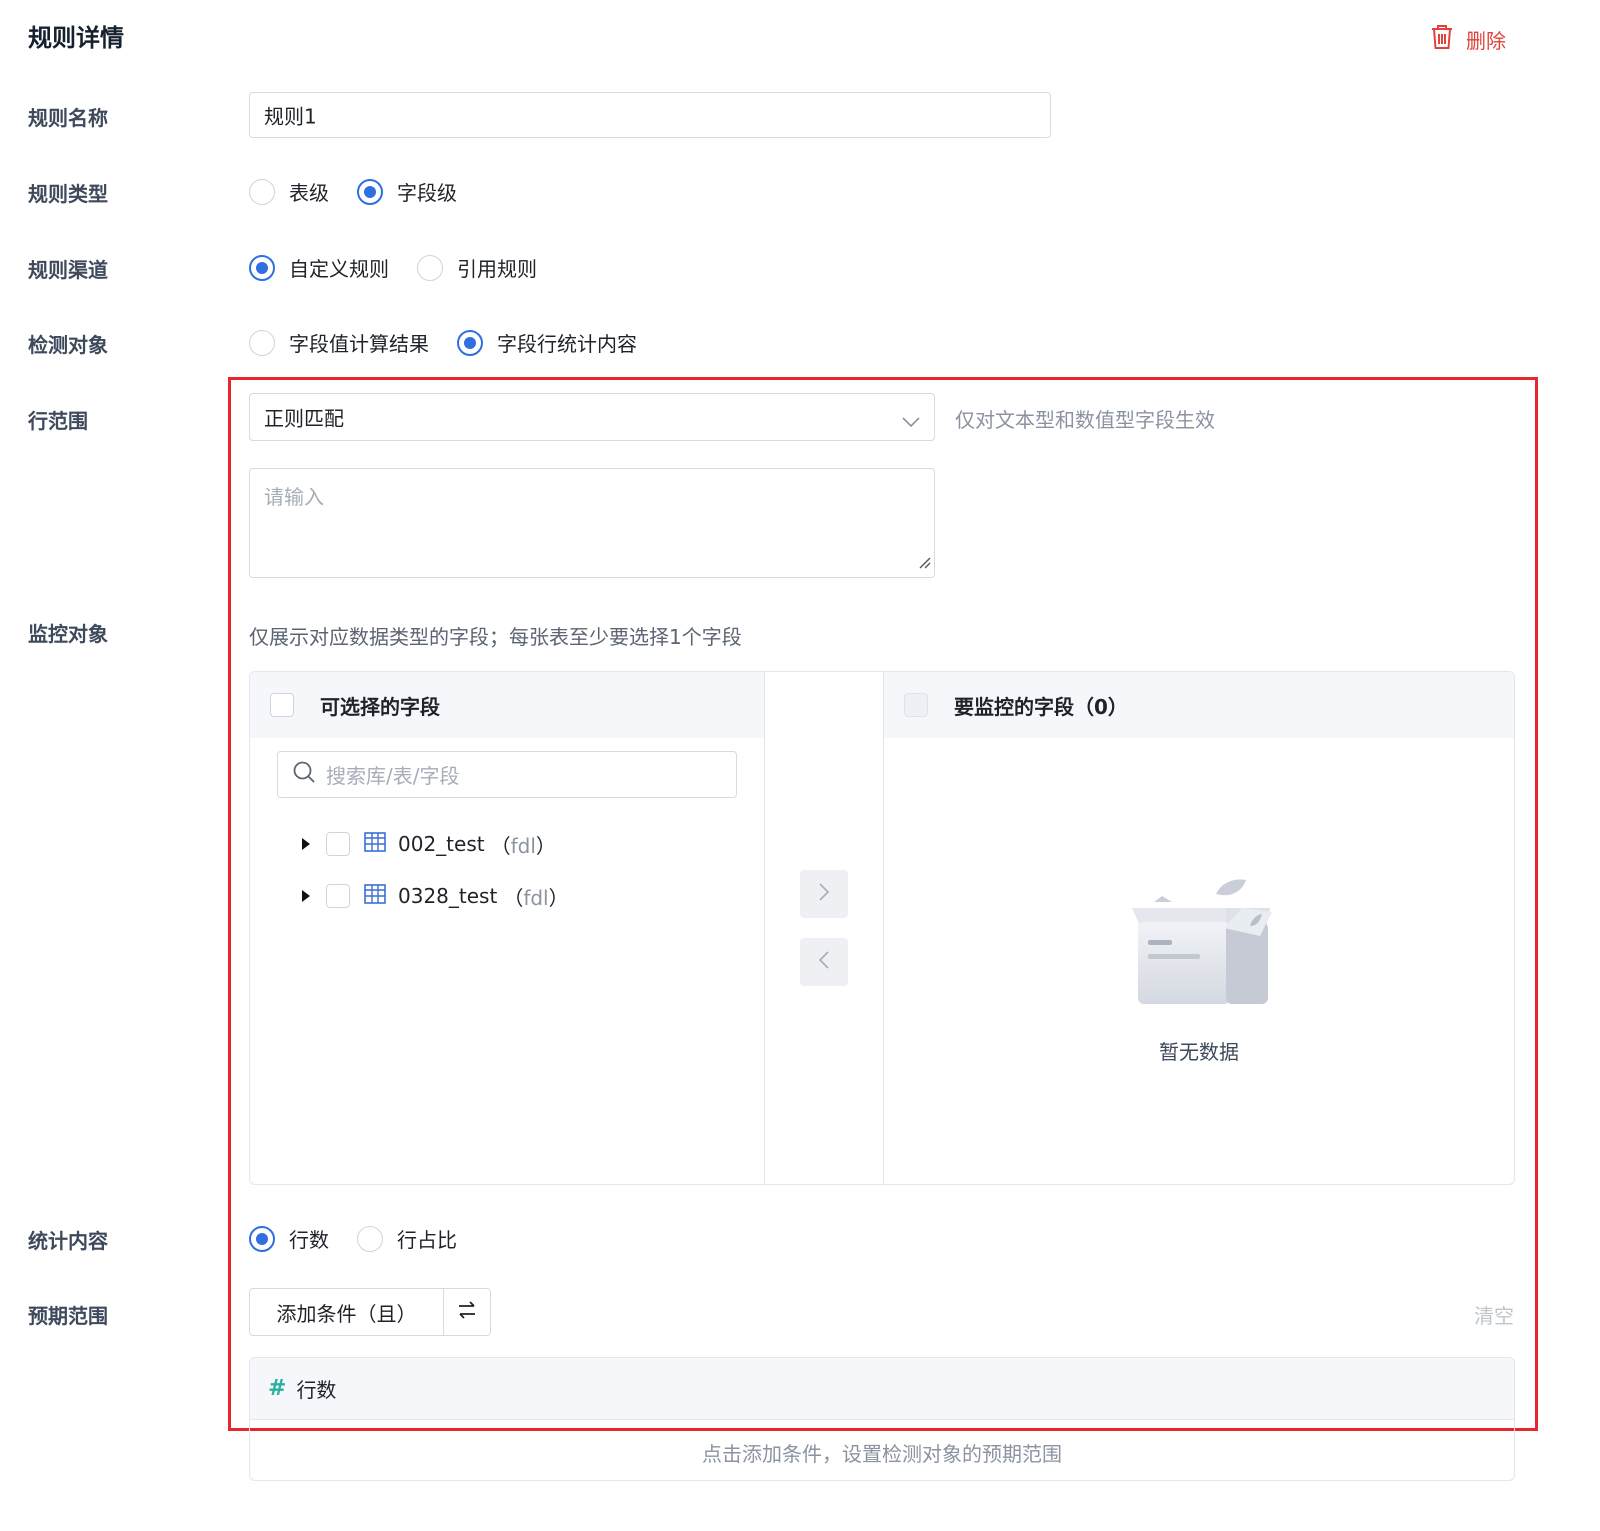 This screenshot has height=1531, width=1600. Describe the element at coordinates (1041, 706) in the screenshot. I see `monitored-fields-title: 要监控的字段（0）` at that location.